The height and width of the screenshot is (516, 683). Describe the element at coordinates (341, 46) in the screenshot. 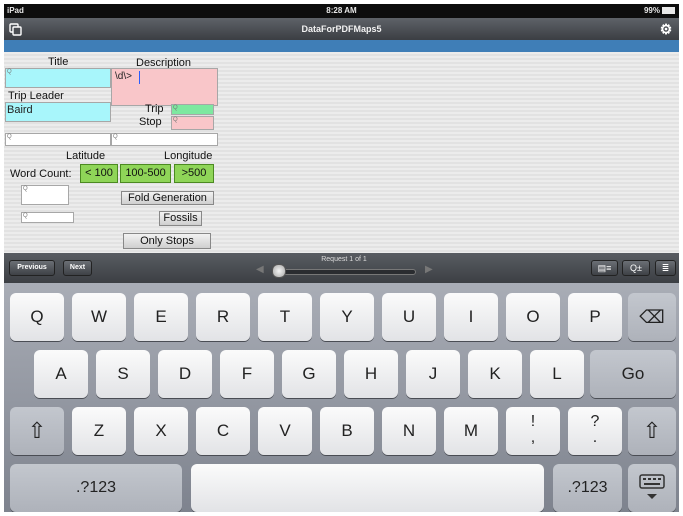

I see `header-band` at that location.